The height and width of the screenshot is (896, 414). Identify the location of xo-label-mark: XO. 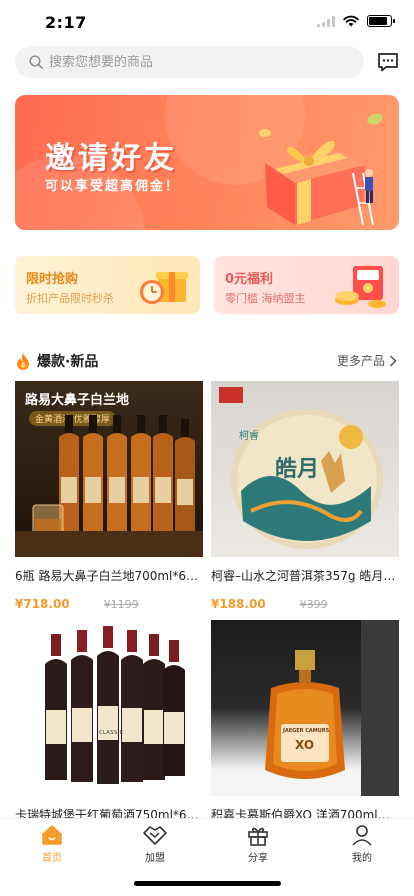
(305, 745).